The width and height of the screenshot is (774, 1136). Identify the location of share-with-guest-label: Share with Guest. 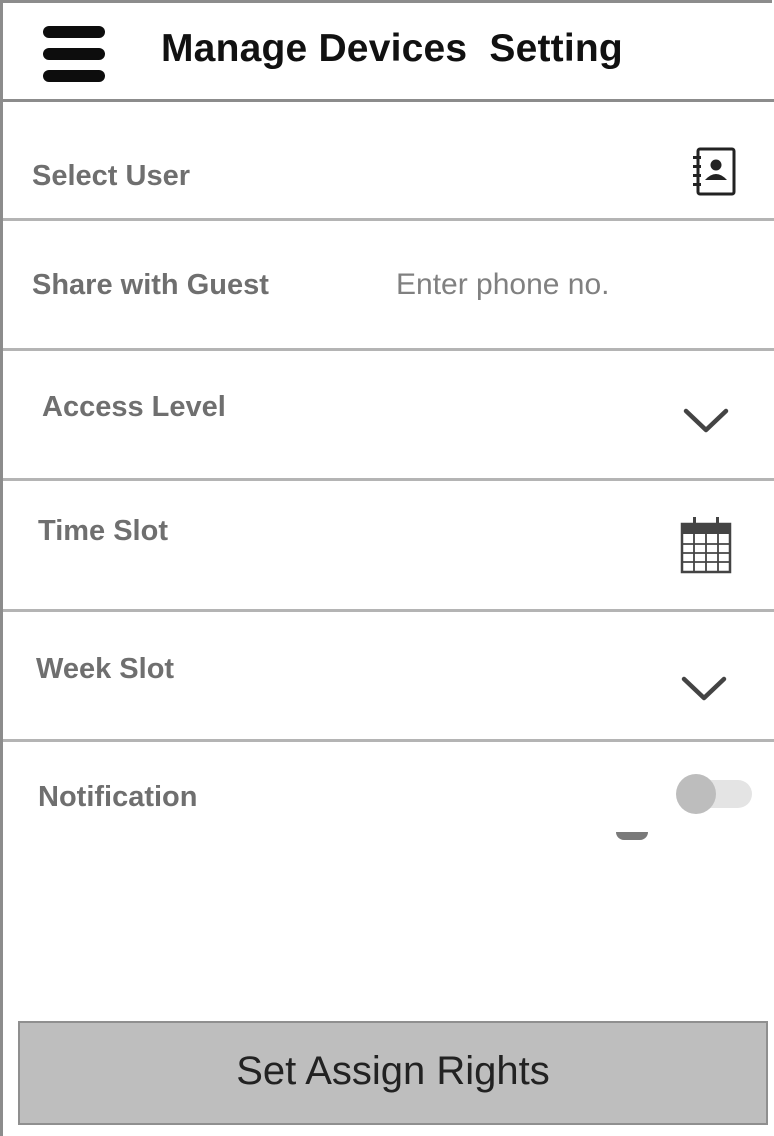
(150, 285).